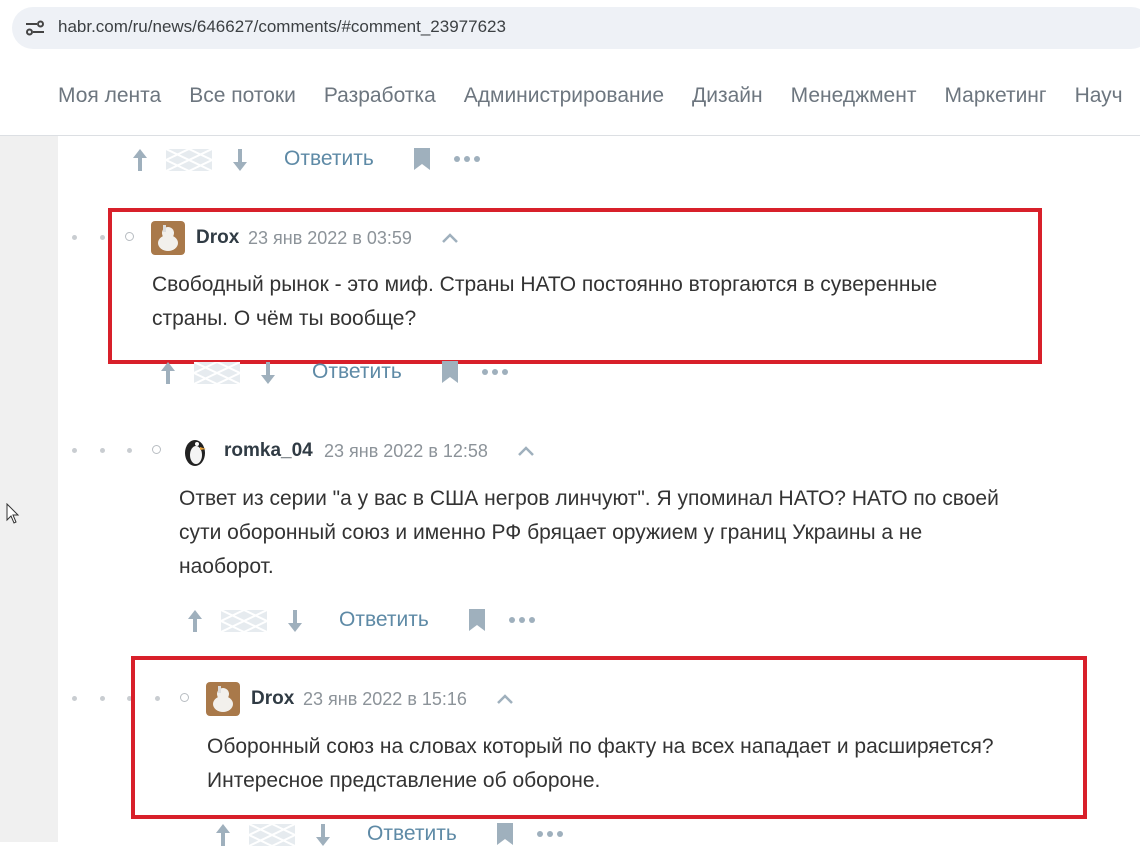 The height and width of the screenshot is (852, 1140). Describe the element at coordinates (1099, 96) in the screenshot. I see `nav-item-science: Науч` at that location.